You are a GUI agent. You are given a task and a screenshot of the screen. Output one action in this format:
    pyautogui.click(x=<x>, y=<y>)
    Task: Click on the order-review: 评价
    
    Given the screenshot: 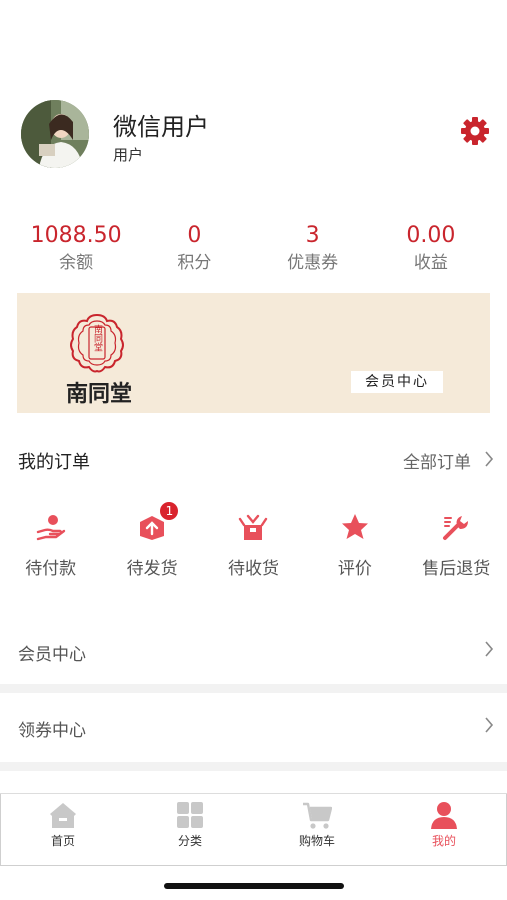 What is the action you would take?
    pyautogui.click(x=354, y=545)
    